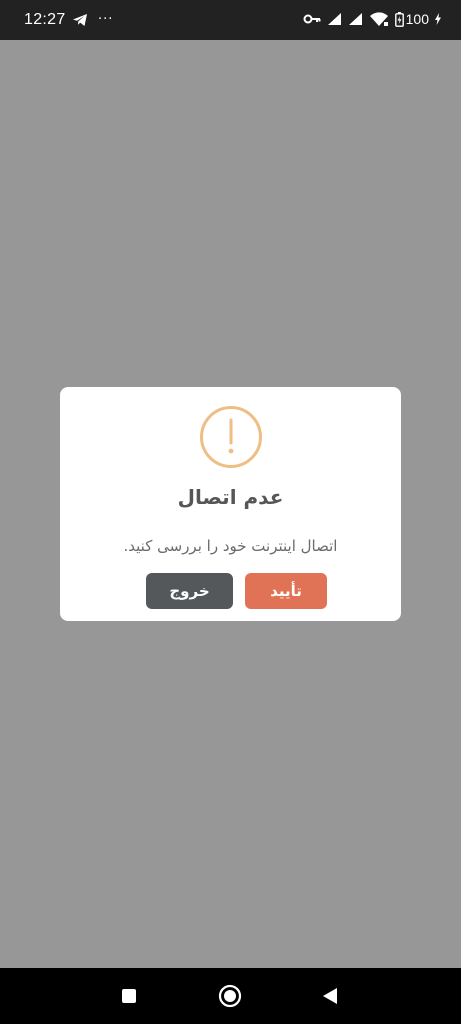  Describe the element at coordinates (286, 591) in the screenshot. I see `confirm-button: تأیید` at that location.